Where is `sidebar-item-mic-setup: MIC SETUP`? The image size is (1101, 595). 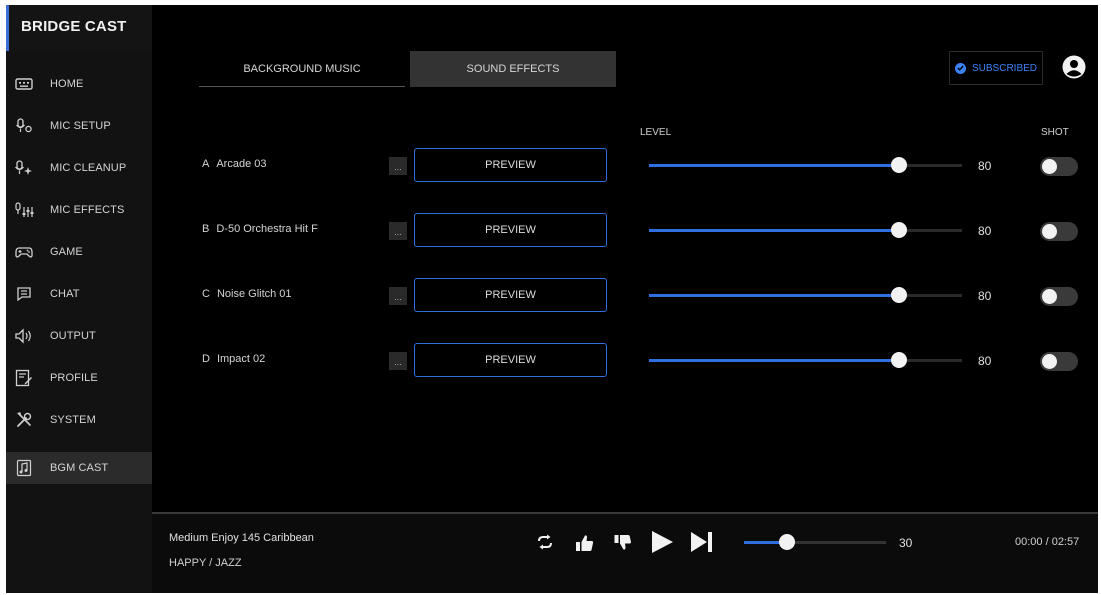 sidebar-item-mic-setup: MIC SETUP is located at coordinates (79, 126).